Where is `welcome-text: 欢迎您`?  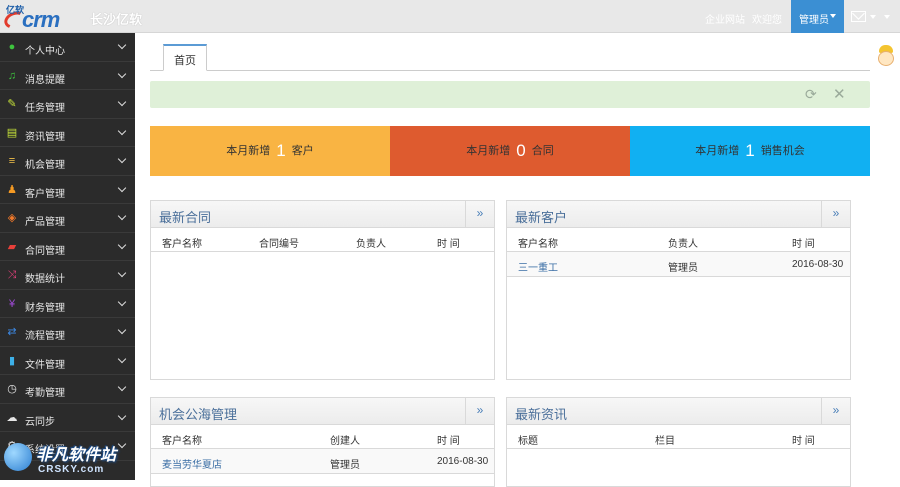 welcome-text: 欢迎您 is located at coordinates (767, 20).